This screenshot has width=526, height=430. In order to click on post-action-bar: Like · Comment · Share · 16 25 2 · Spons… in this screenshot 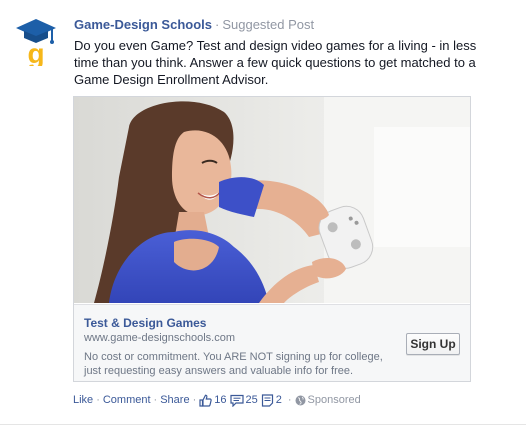, I will do `click(218, 400)`.